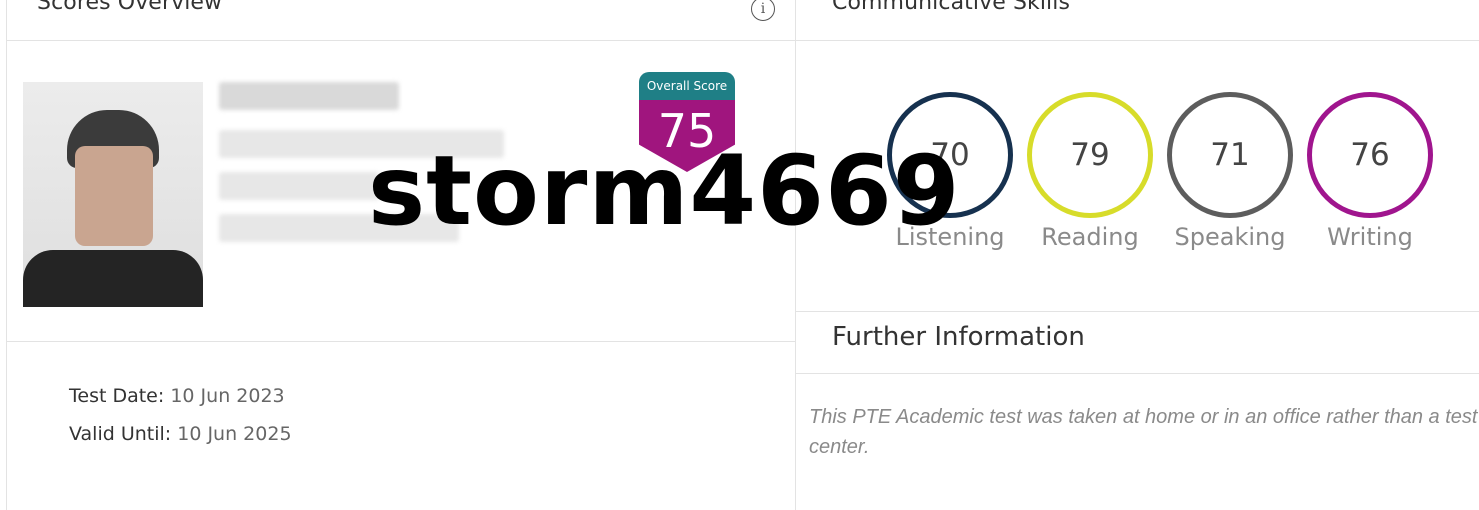 This screenshot has width=1479, height=510. I want to click on candidate-photo, so click(113, 194).